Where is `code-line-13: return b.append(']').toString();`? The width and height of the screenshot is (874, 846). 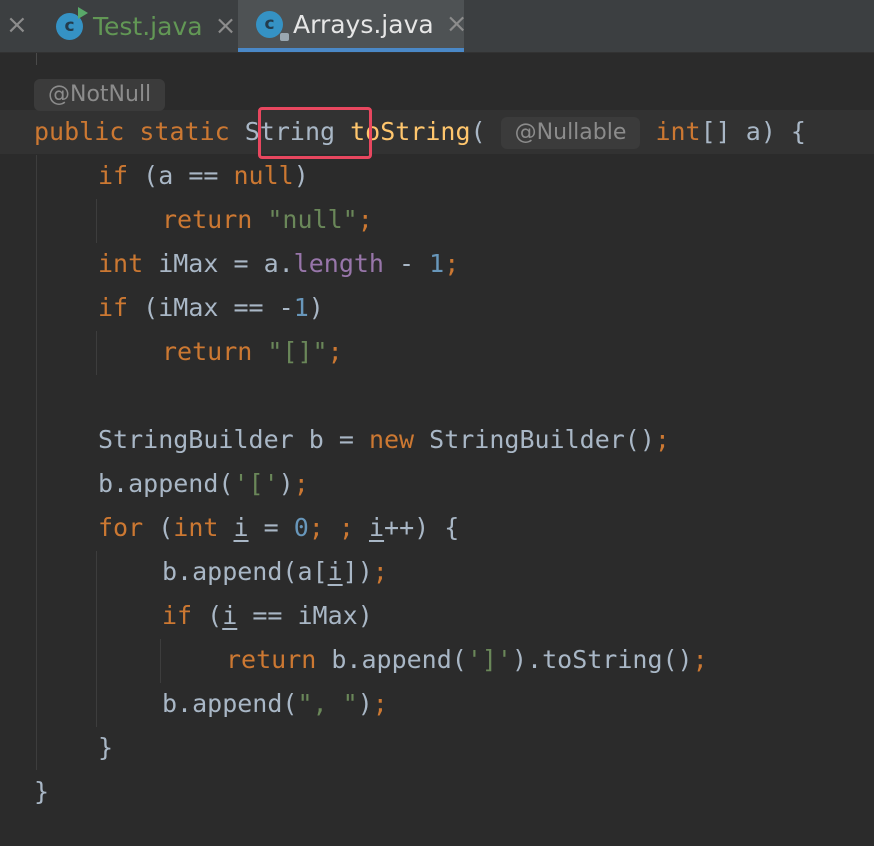 code-line-13: return b.append(']').toString(); is located at coordinates (467, 659).